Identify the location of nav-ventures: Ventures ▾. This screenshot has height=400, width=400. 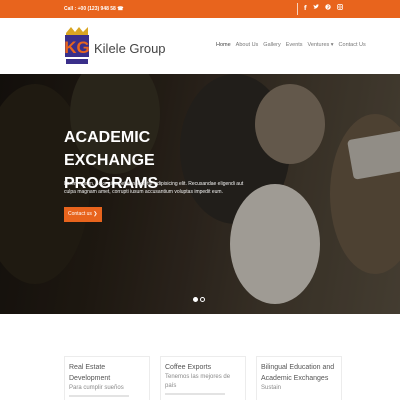
(321, 45).